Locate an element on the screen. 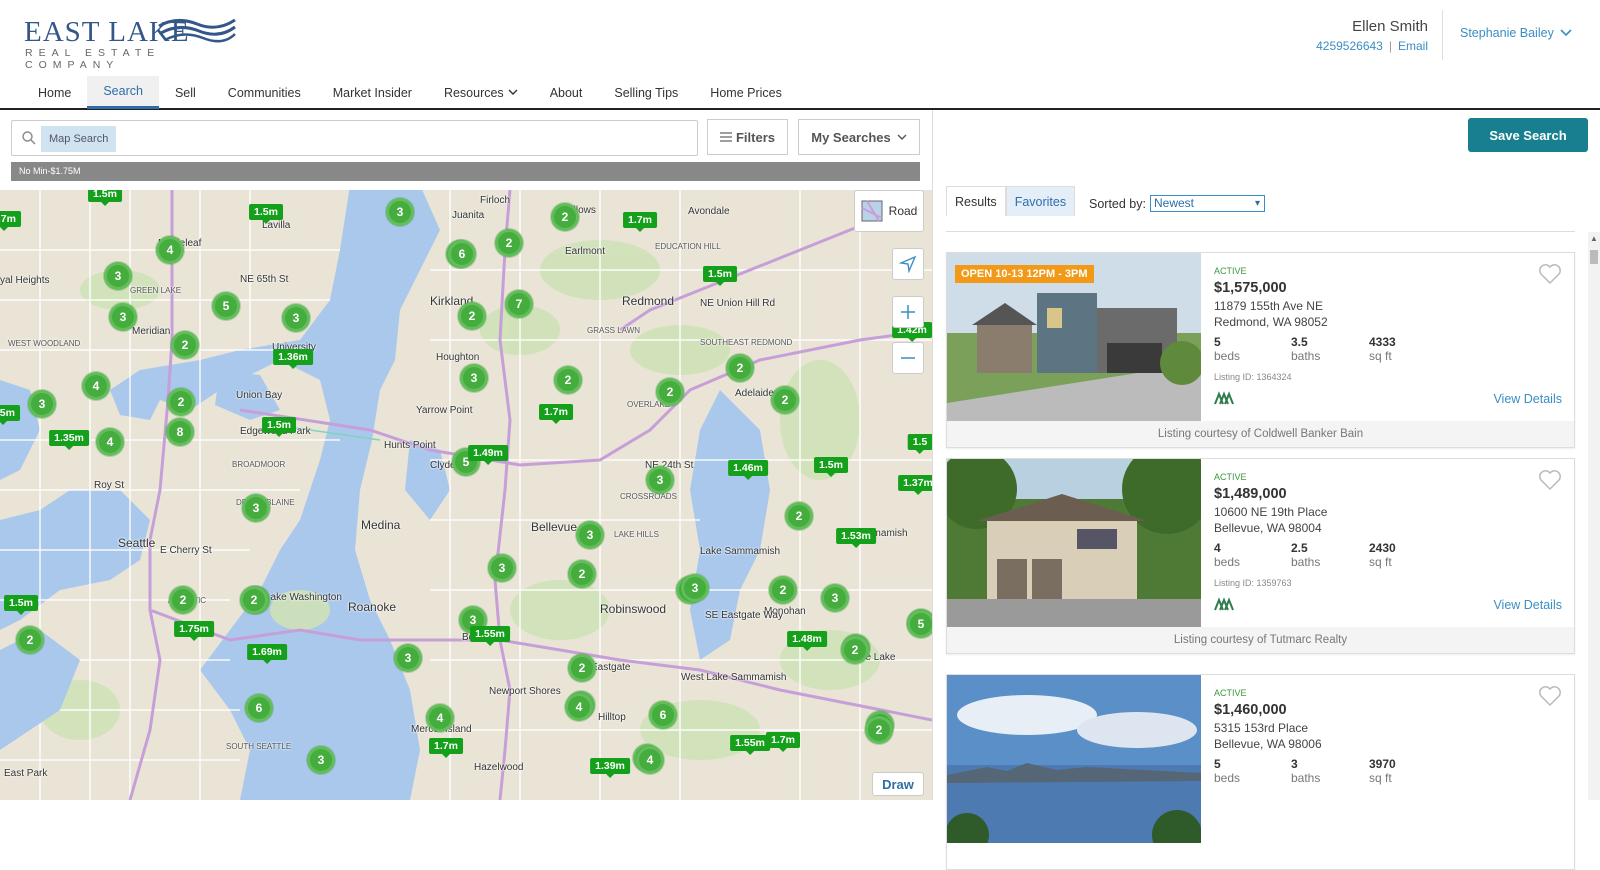 Image resolution: width=1600 pixels, height=870 pixels. map-price-pin: 1.35m is located at coordinates (69, 440).